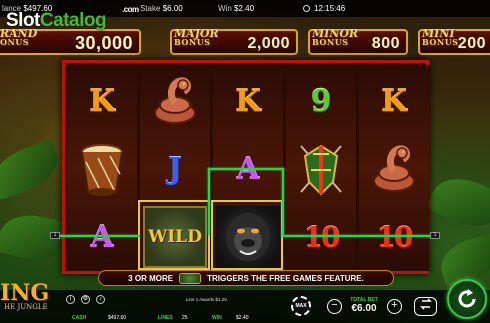  I want to click on clock-time: 12:15:46, so click(330, 8).